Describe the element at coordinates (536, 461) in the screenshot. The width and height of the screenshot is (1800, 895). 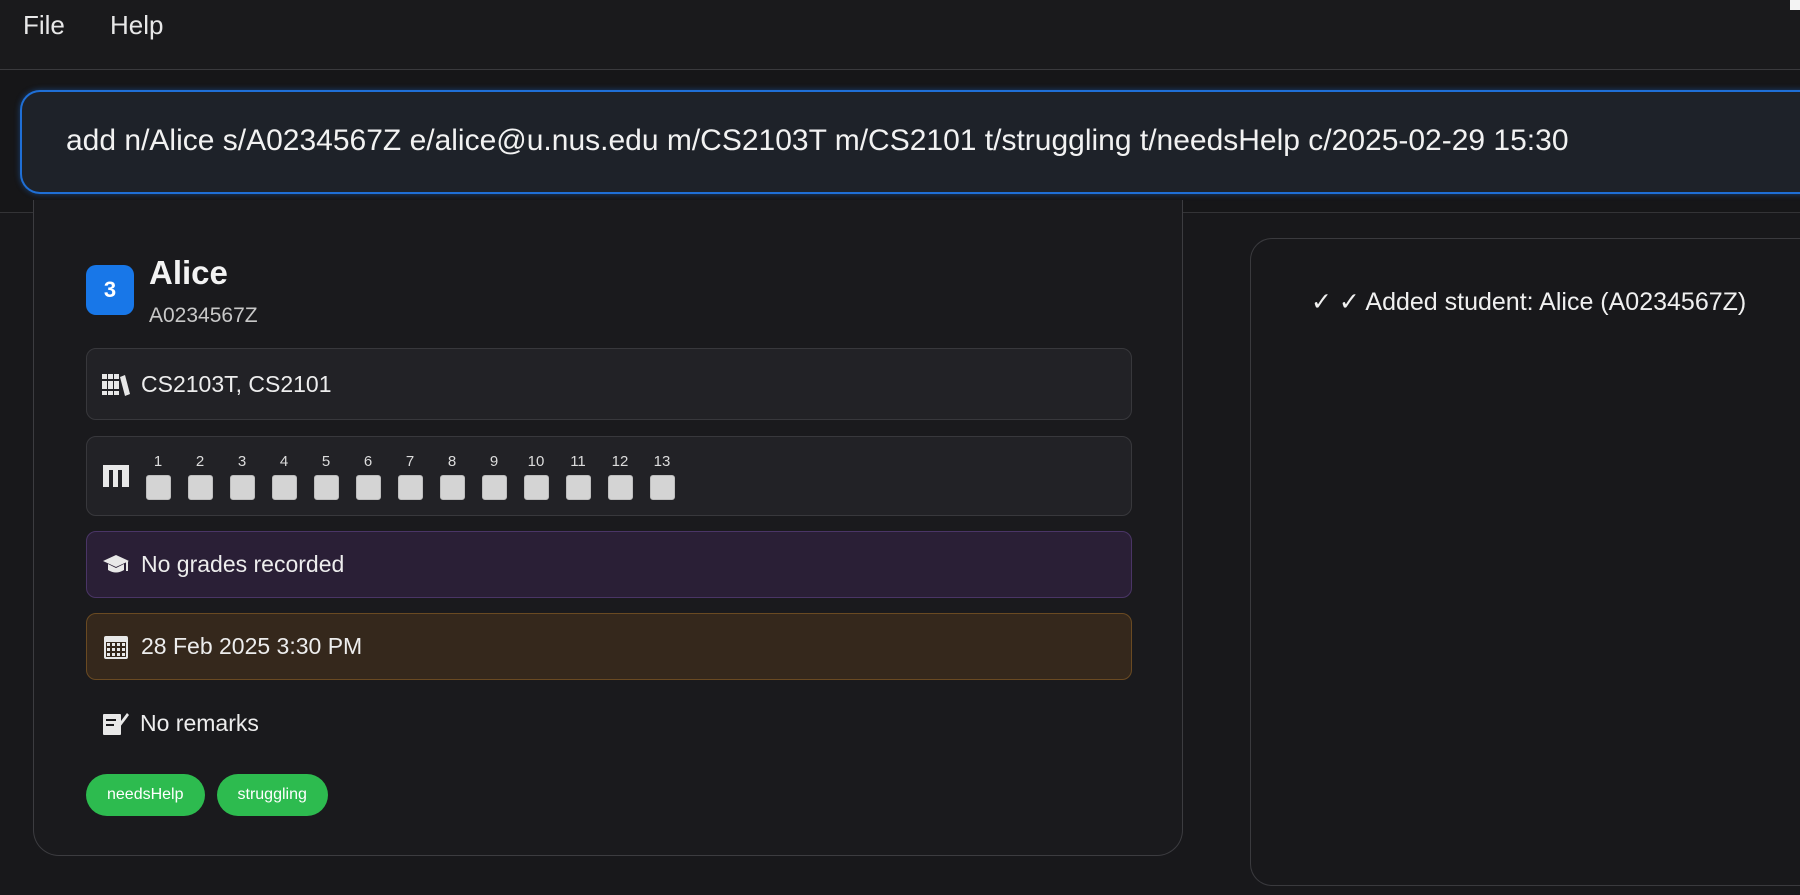
I see `week-number: 10` at that location.